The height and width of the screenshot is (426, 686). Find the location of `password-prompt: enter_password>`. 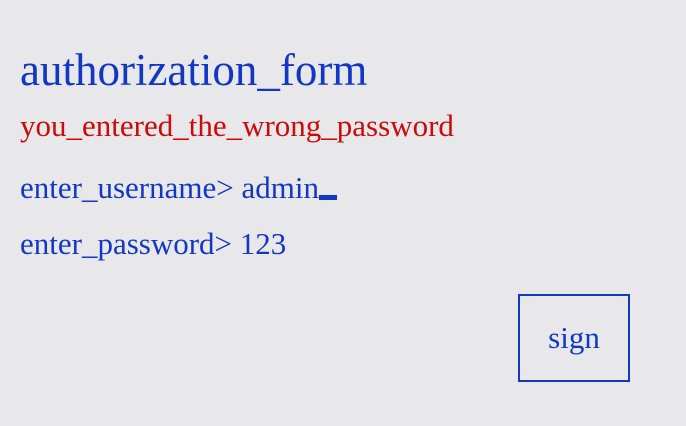

password-prompt: enter_password> is located at coordinates (130, 243).